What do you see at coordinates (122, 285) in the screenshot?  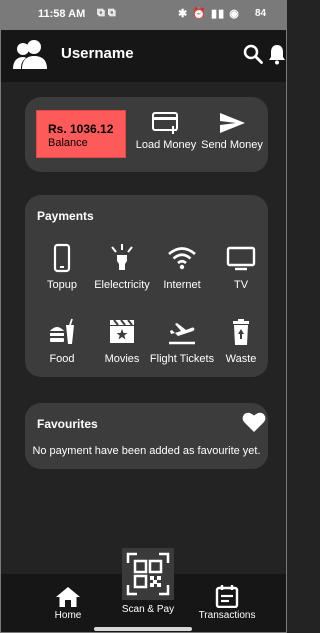 I see `pay-item-label: Elelectricity` at bounding box center [122, 285].